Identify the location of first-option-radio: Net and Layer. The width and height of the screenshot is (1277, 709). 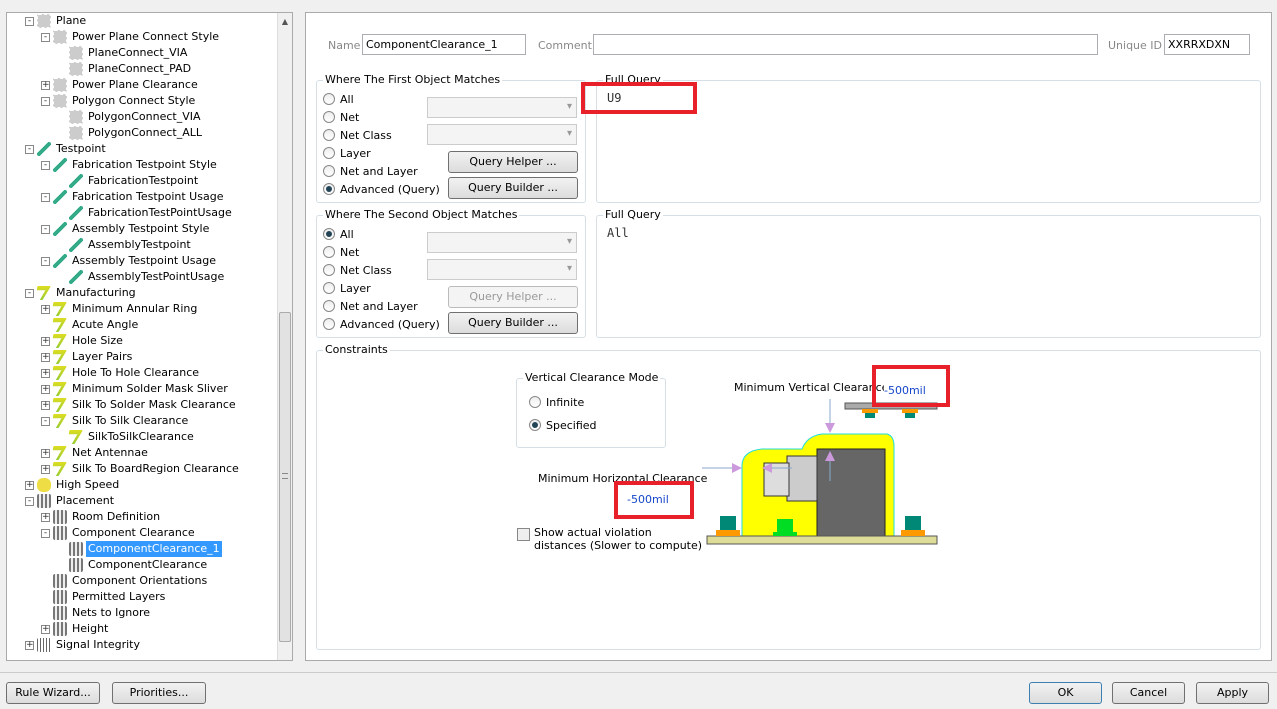
(370, 171).